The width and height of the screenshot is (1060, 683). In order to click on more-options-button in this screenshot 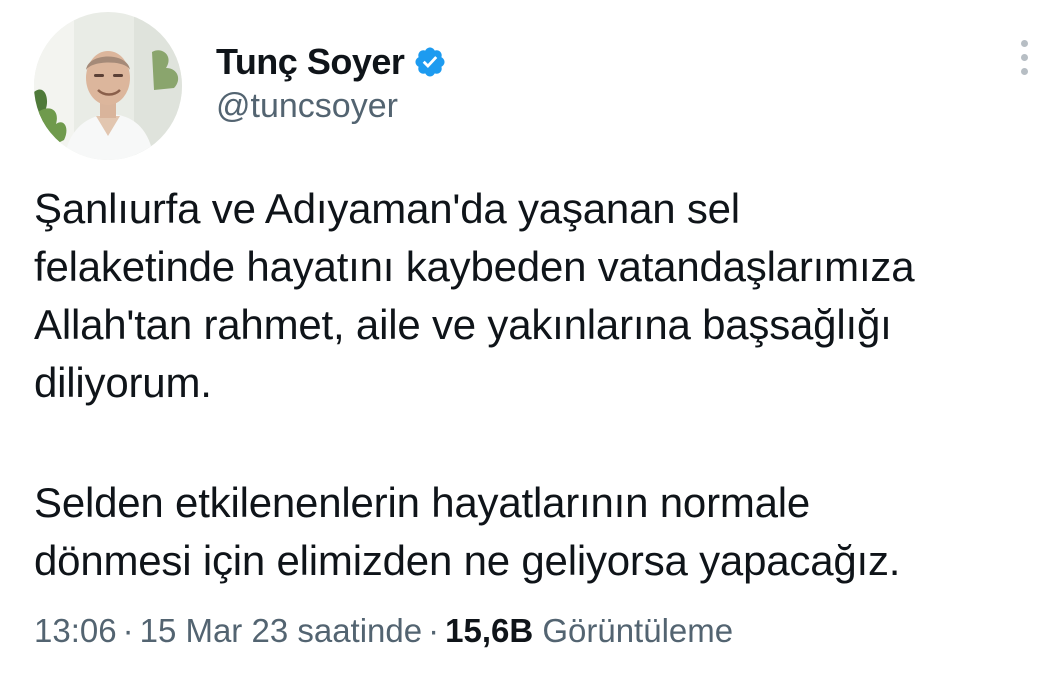, I will do `click(1024, 58)`.